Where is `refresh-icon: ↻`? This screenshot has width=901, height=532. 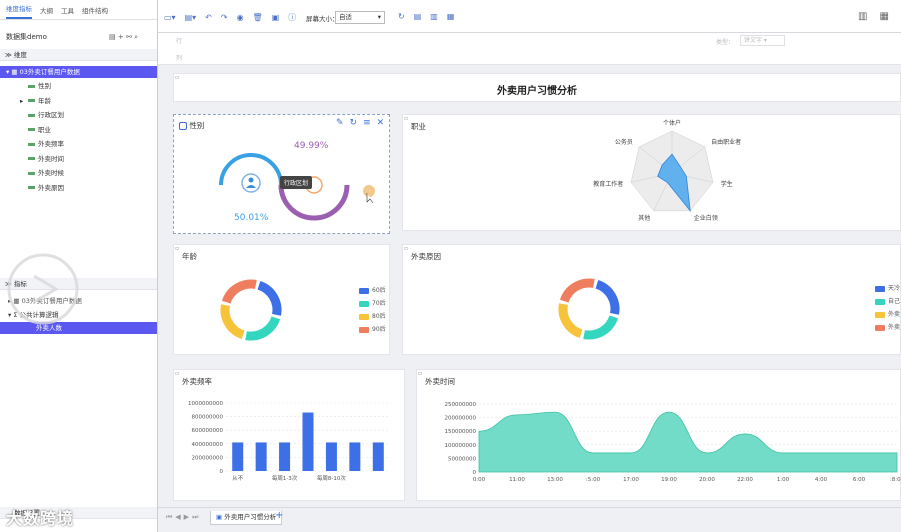
refresh-icon: ↻ is located at coordinates (401, 16).